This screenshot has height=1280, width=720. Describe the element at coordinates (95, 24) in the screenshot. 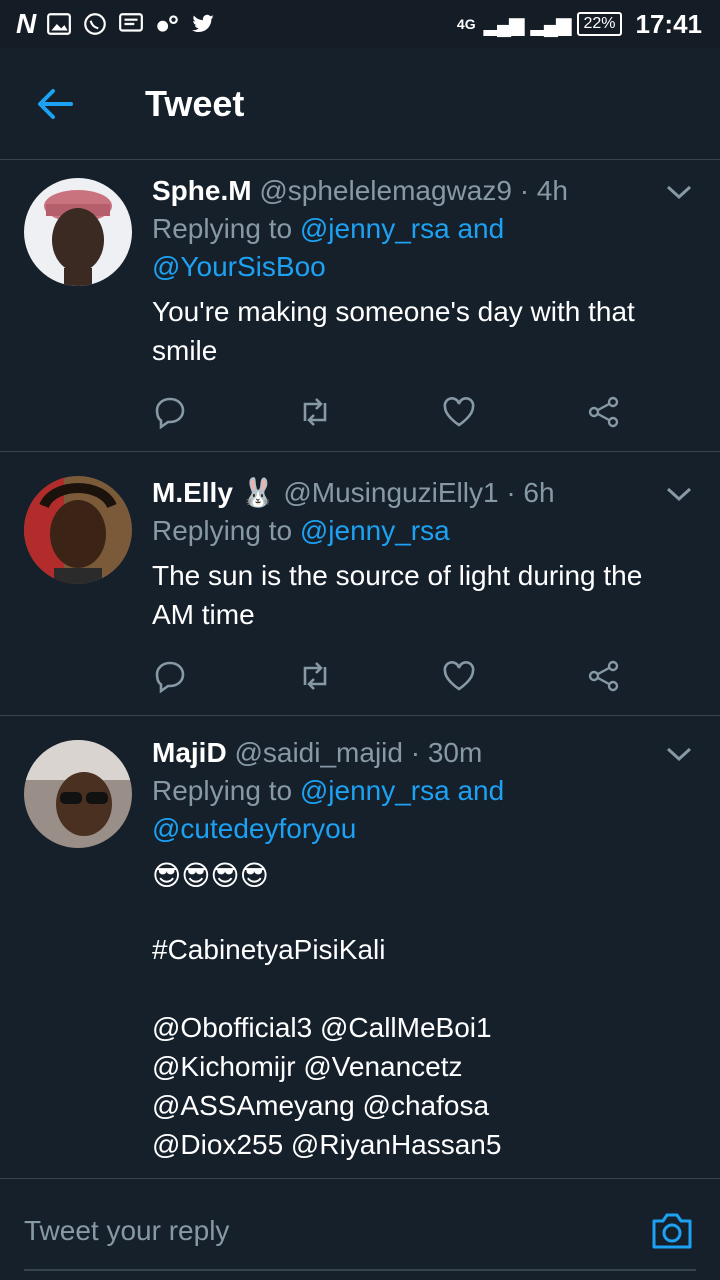

I see `whatsapp-icon` at that location.